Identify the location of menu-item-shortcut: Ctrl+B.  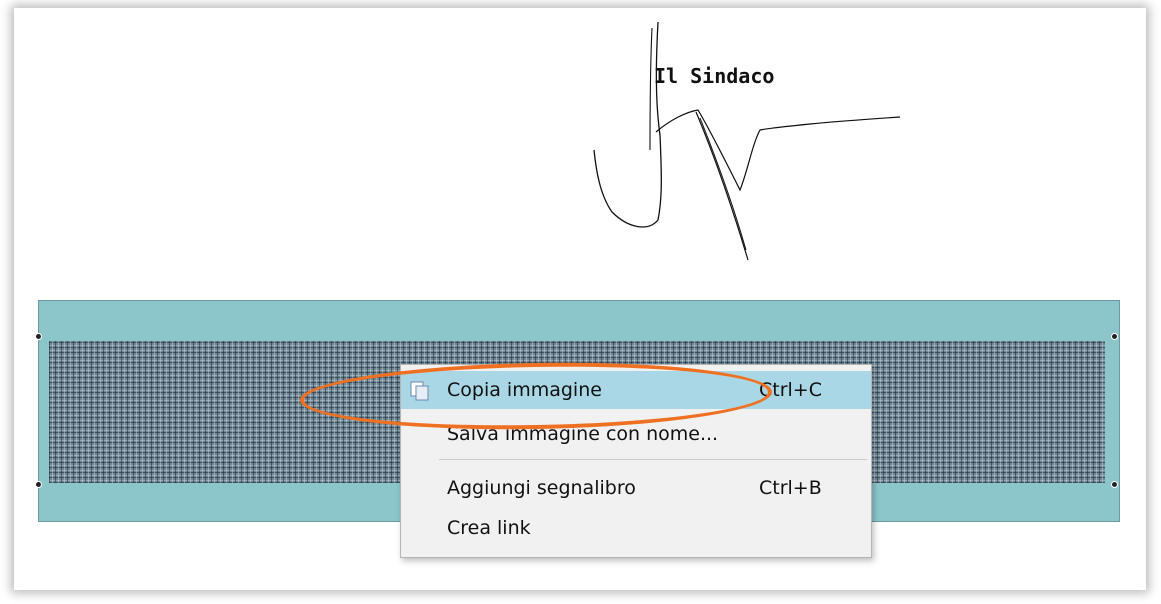
(790, 488).